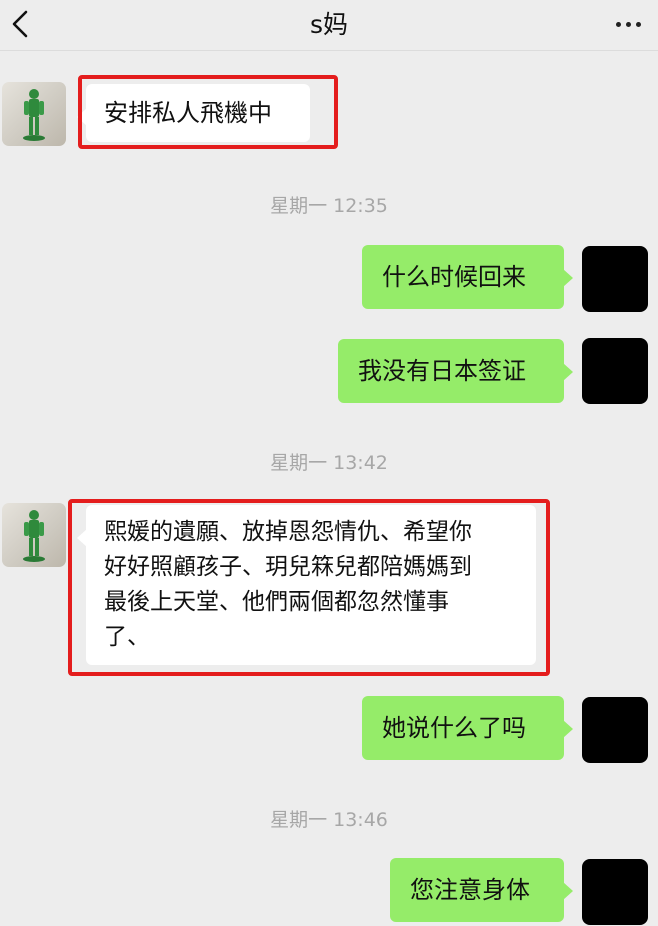 Image resolution: width=658 pixels, height=926 pixels. What do you see at coordinates (329, 820) in the screenshot?
I see `timestamp: 星期一 13:46` at bounding box center [329, 820].